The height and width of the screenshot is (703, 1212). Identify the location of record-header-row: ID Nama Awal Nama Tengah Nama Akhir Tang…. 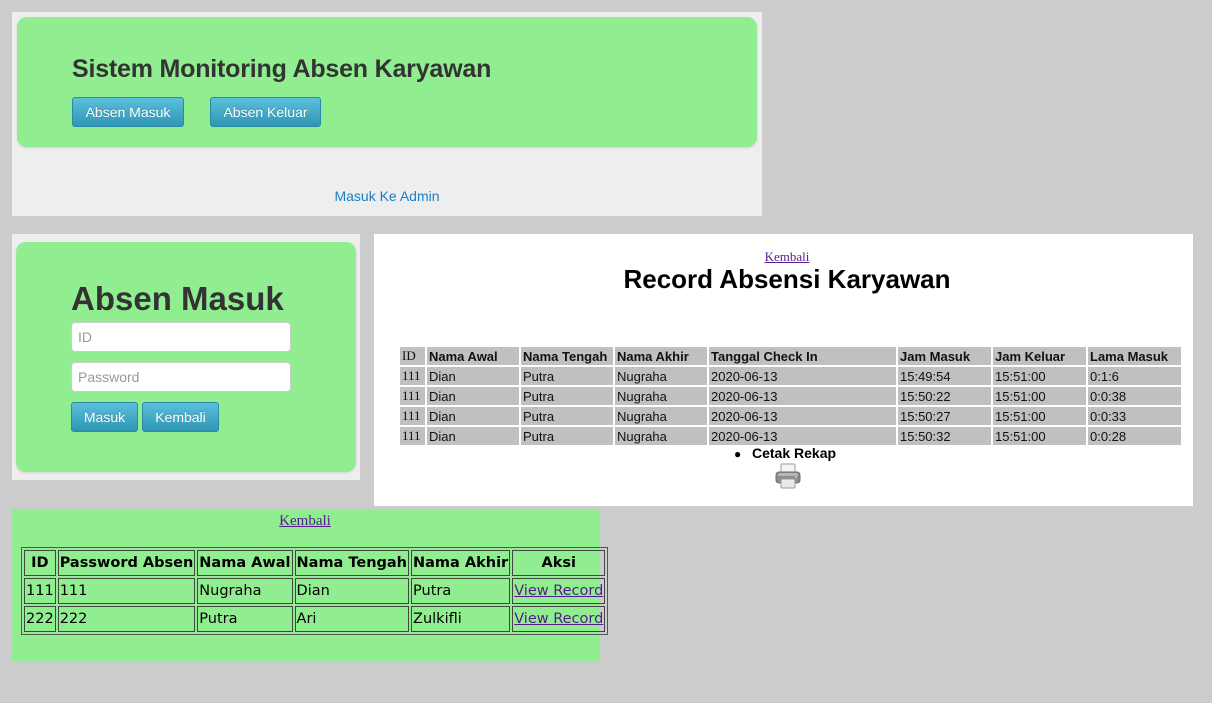
(790, 356).